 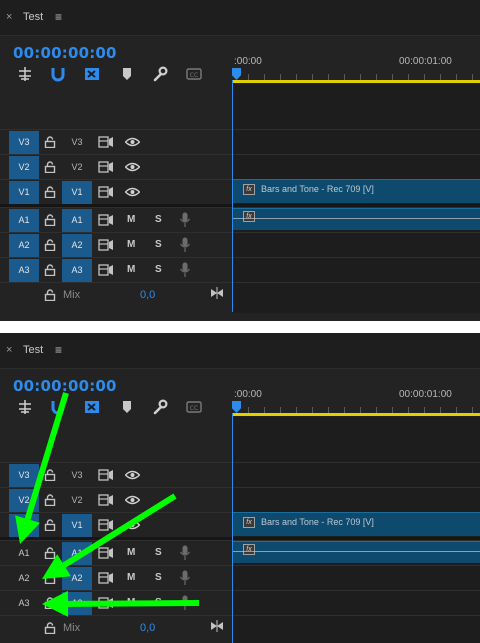 I want to click on track-target-video: V2, so click(x=77, y=167).